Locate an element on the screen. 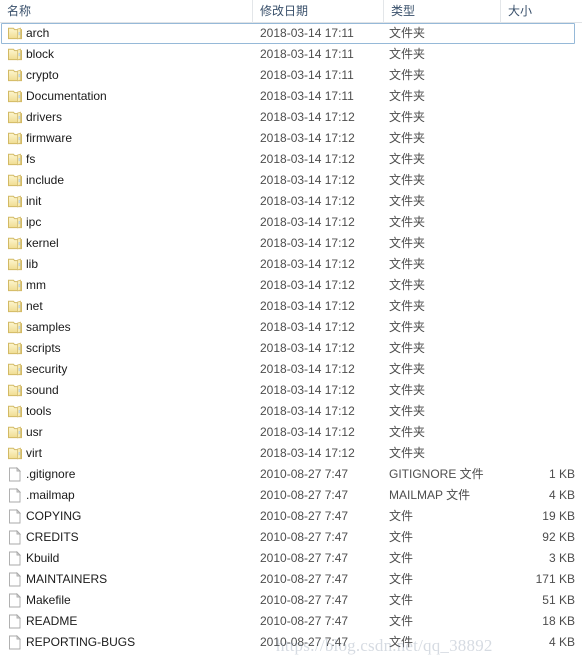  file-list-row: README 2010-08-27 7:47 文件 18 KB is located at coordinates (291, 621).